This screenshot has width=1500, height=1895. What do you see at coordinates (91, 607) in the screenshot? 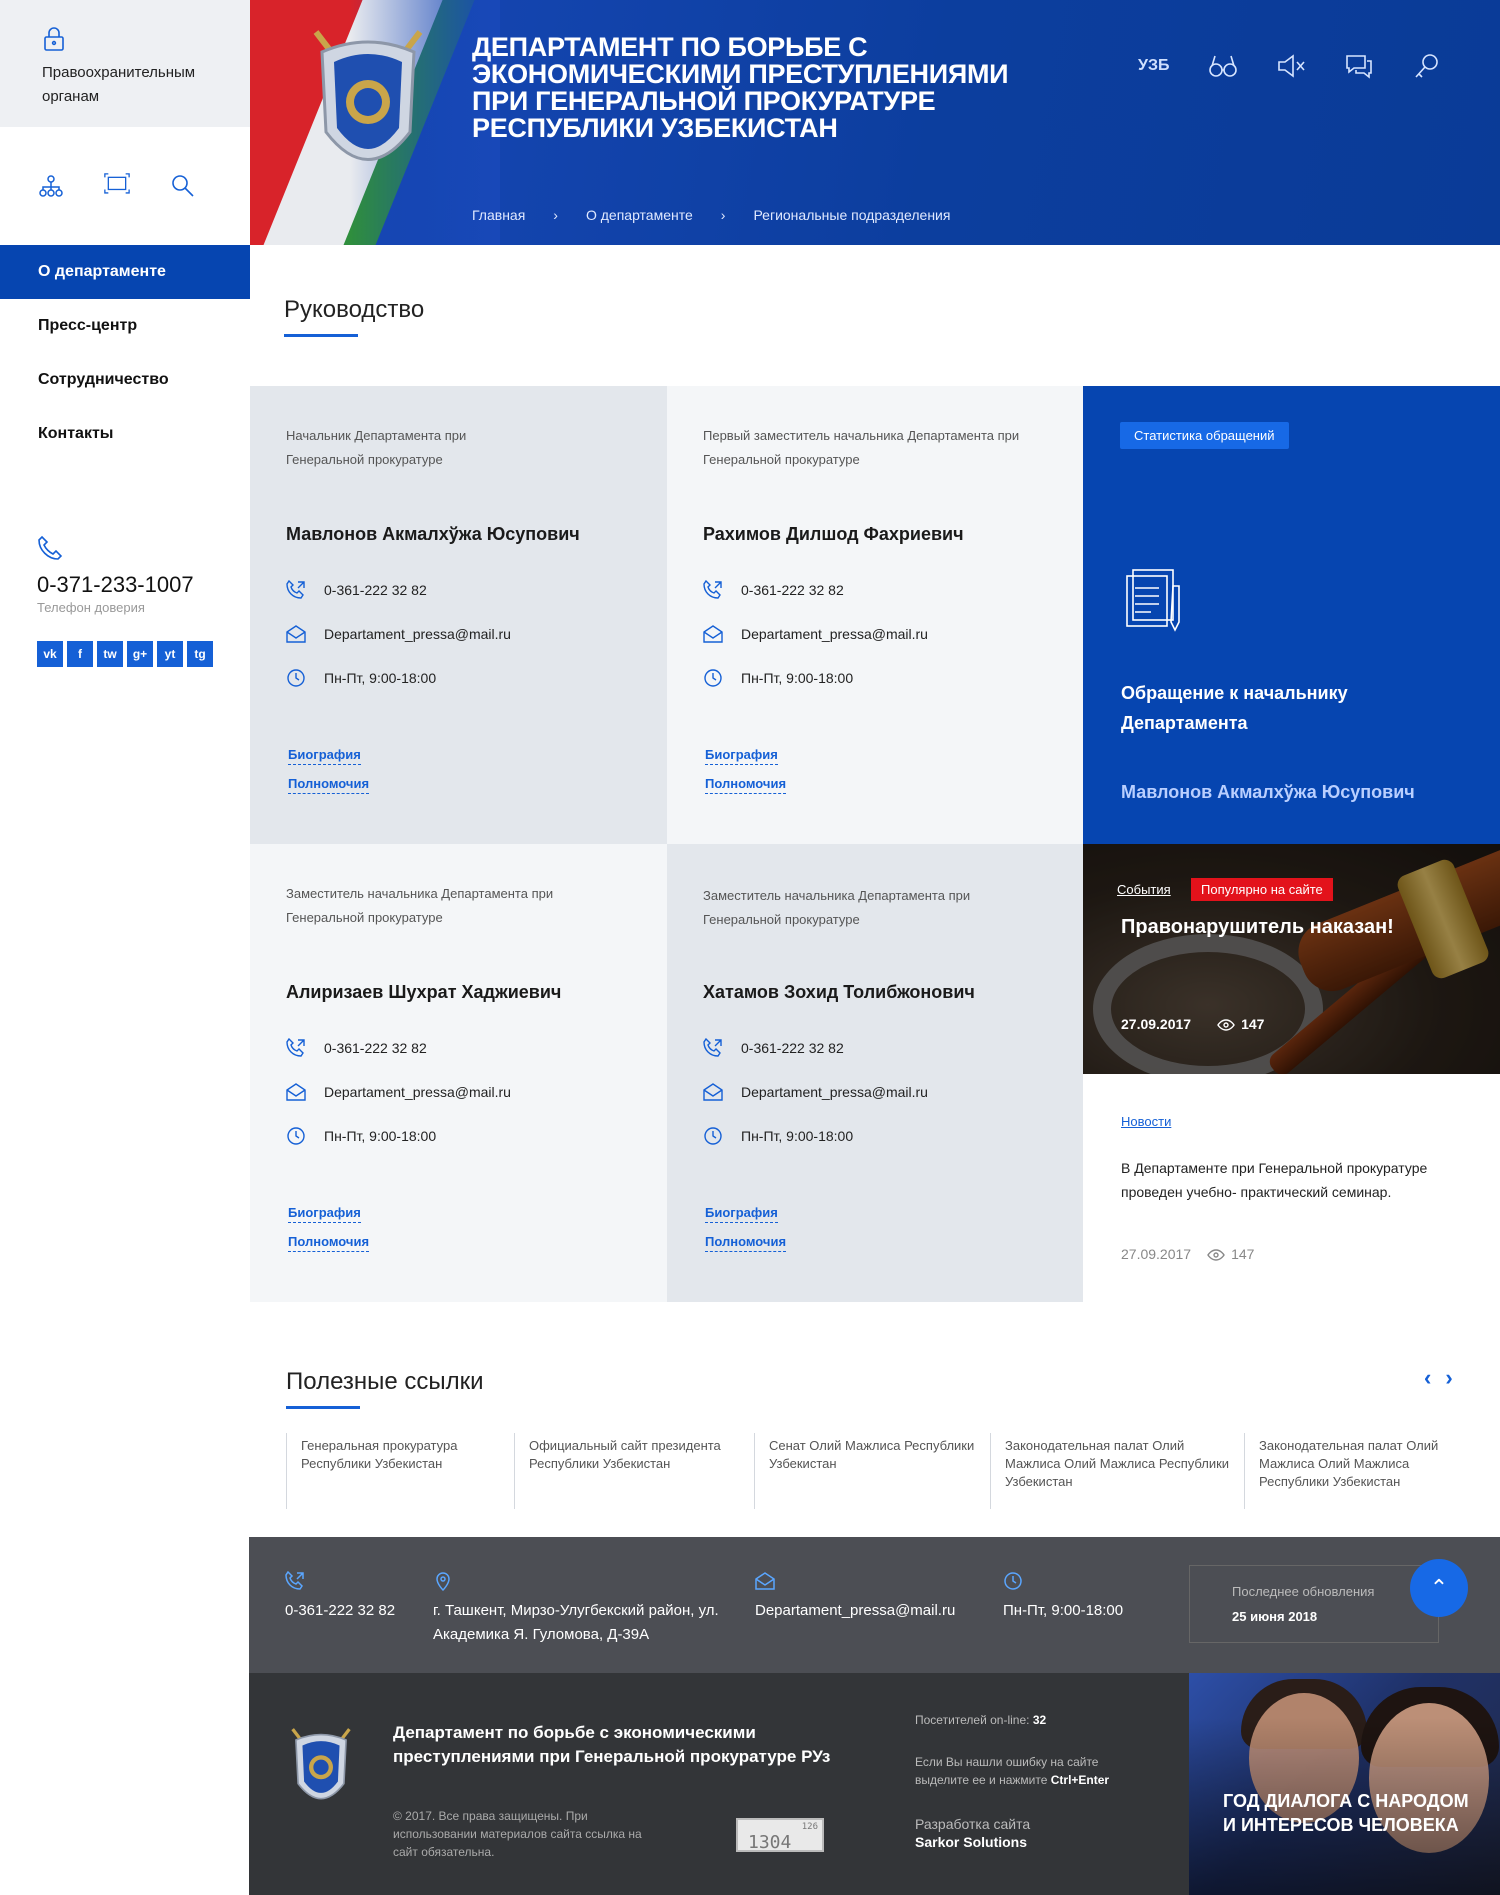
I see `hotline-label: Телефон доверия` at bounding box center [91, 607].